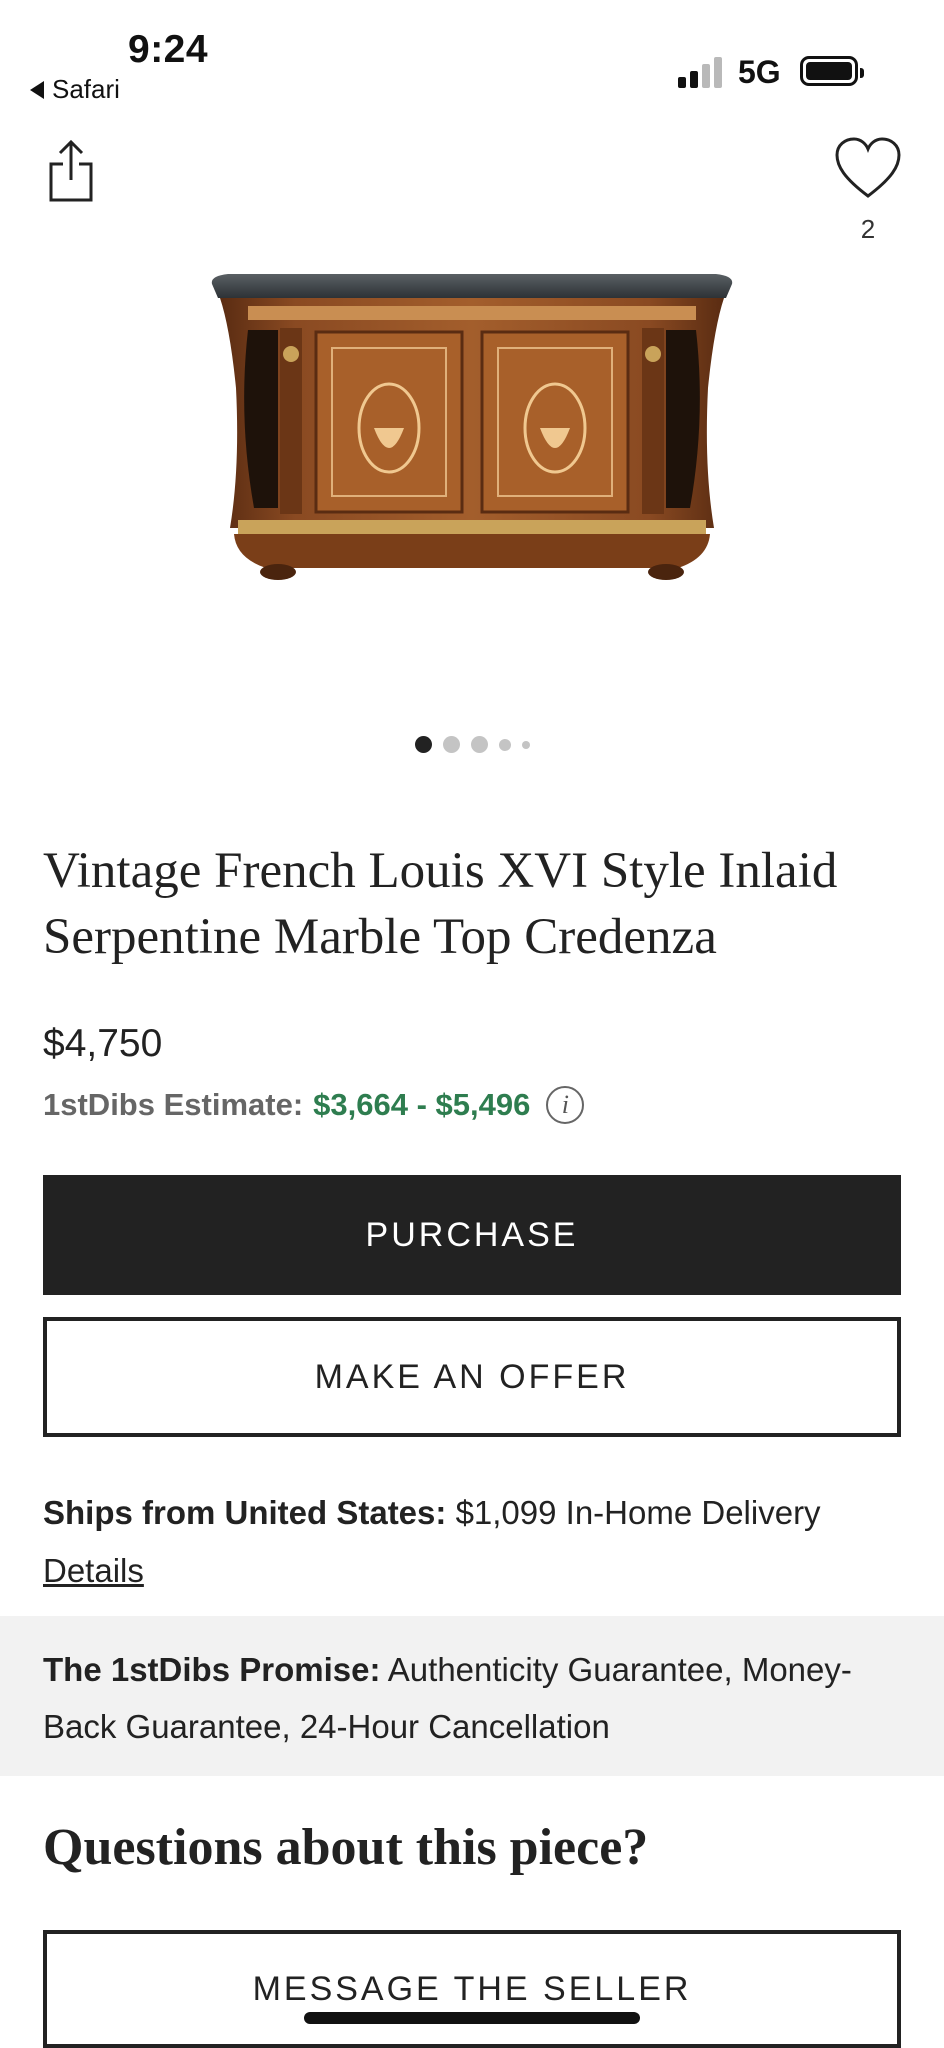 The image size is (944, 2048). What do you see at coordinates (638, 1512) in the screenshot?
I see `shipping-value: $1,099 In-Home Delivery` at bounding box center [638, 1512].